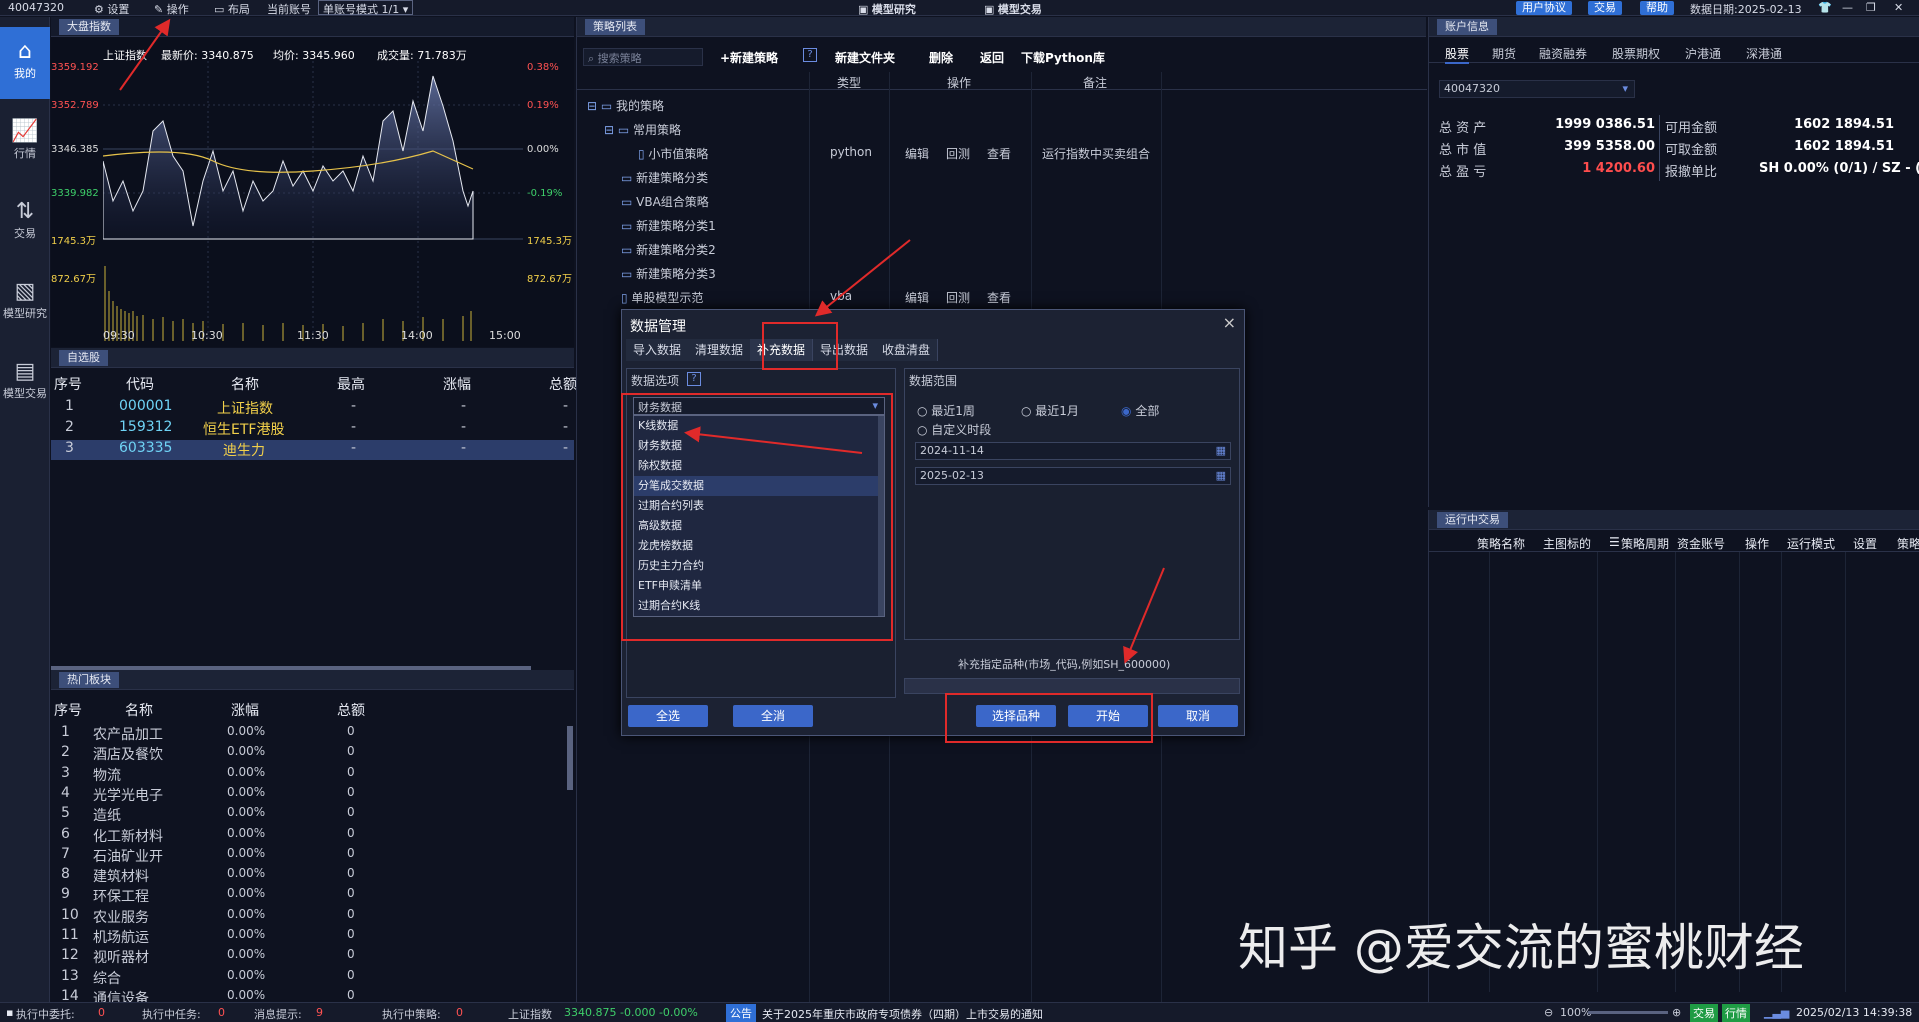 Image resolution: width=1919 pixels, height=1022 pixels. Describe the element at coordinates (720, 350) in the screenshot. I see `tab-clean-data: 清理数据` at that location.